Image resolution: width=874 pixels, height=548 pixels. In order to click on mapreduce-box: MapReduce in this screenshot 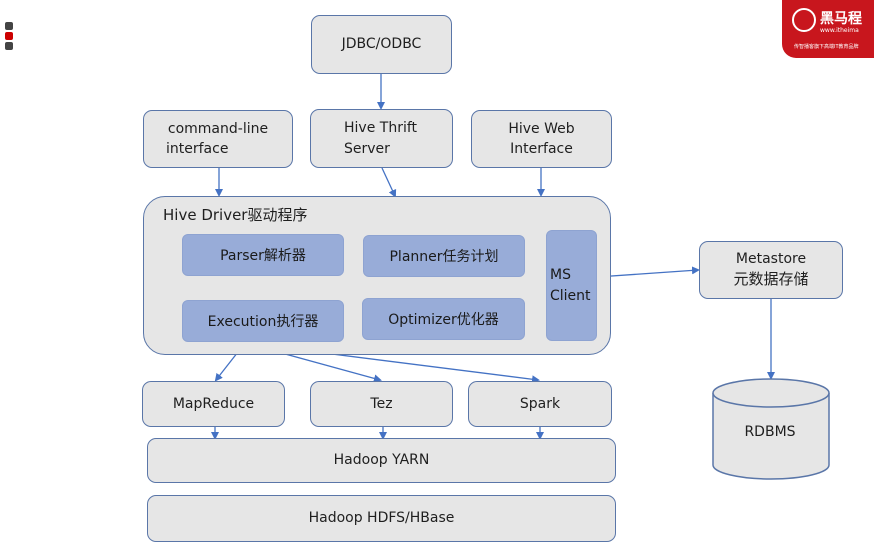, I will do `click(213, 404)`.